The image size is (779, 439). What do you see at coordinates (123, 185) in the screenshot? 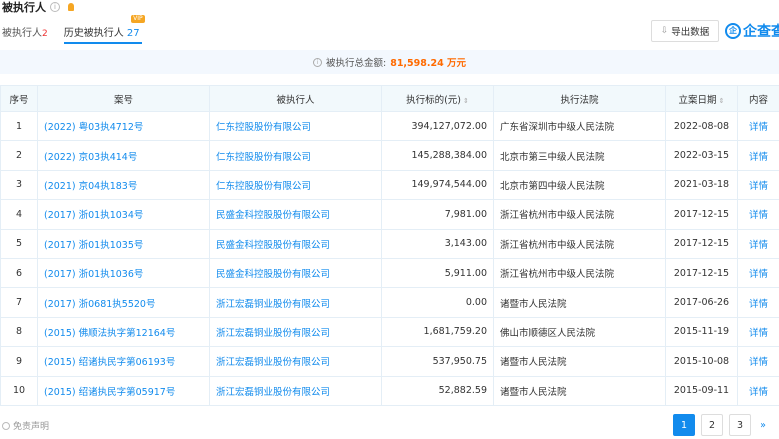
I see `cell-case-no: (2021) 京04执183号` at bounding box center [123, 185].